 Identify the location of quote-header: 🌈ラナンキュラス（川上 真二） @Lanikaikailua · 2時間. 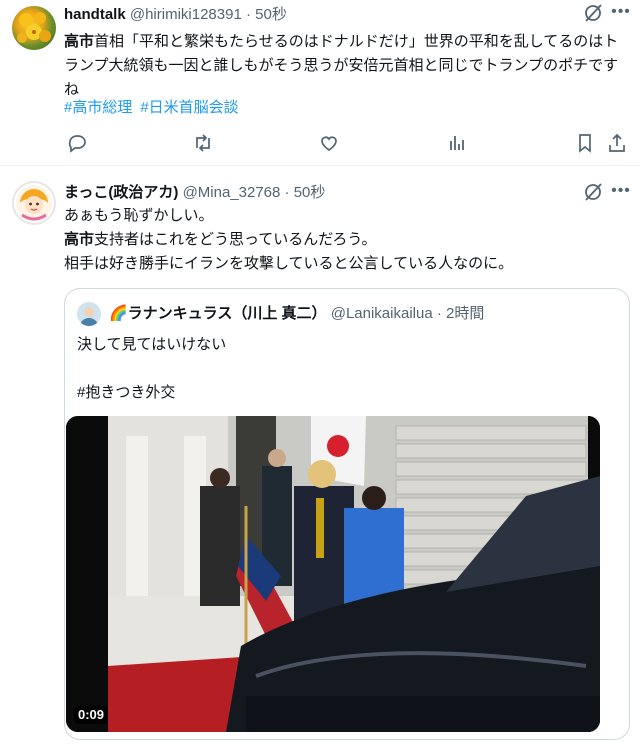
(296, 314).